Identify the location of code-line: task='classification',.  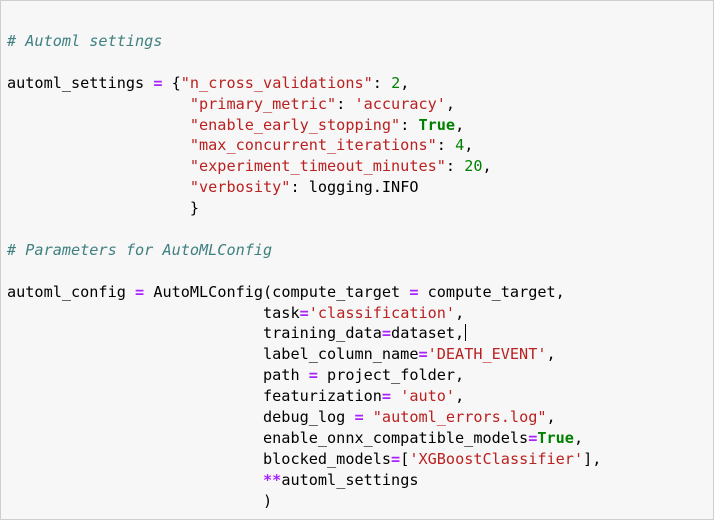
(304, 313).